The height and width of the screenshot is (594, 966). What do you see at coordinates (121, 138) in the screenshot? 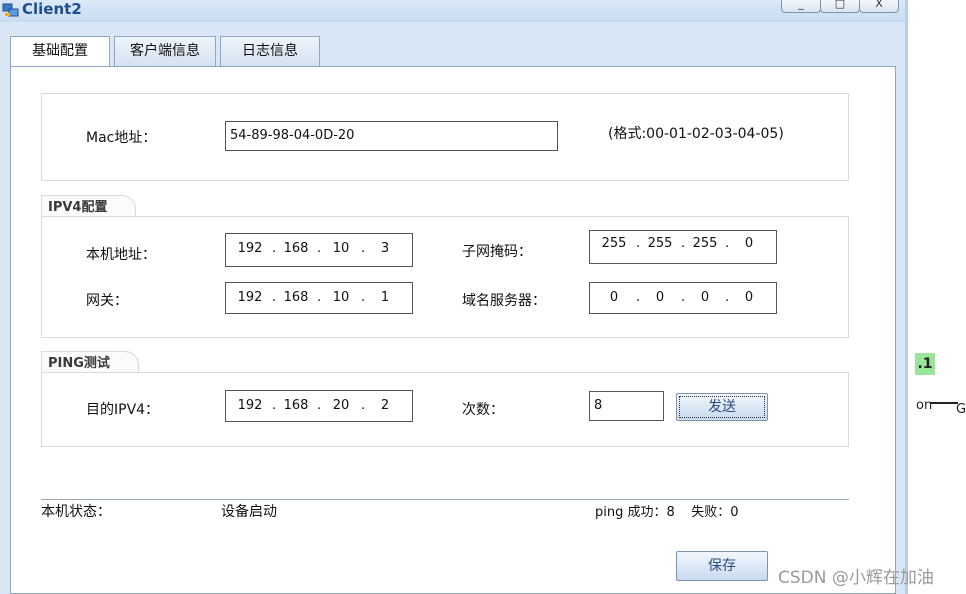
I see `mac-label: Mac地址：` at bounding box center [121, 138].